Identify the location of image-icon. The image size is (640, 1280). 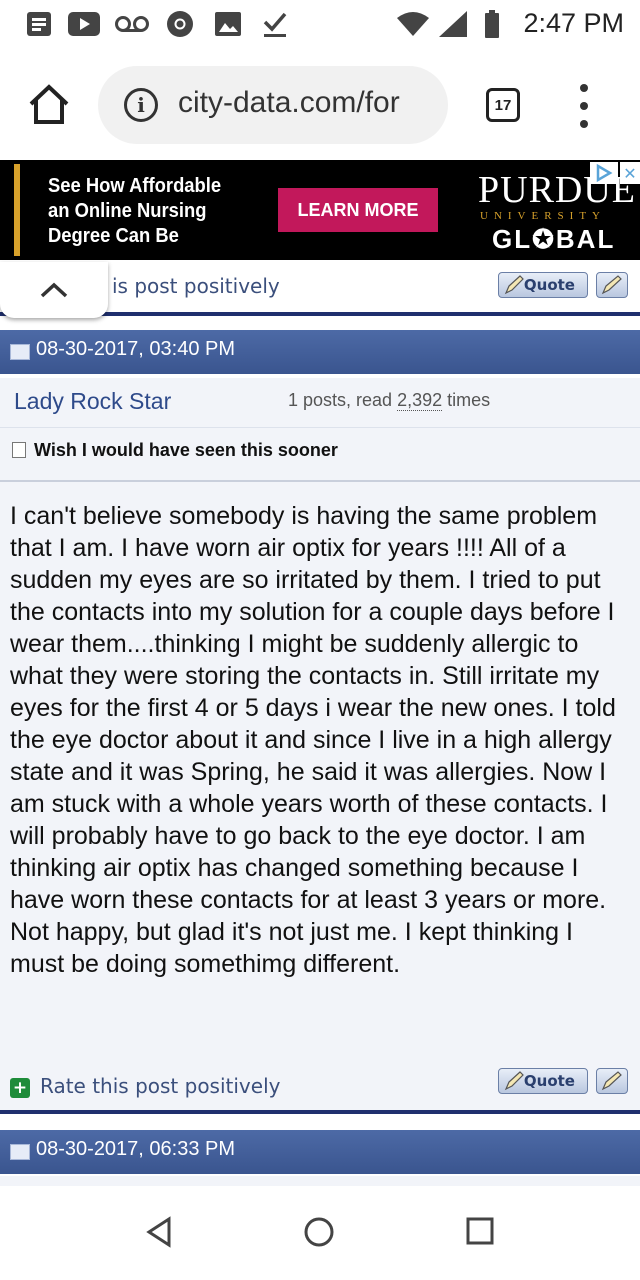
(228, 24).